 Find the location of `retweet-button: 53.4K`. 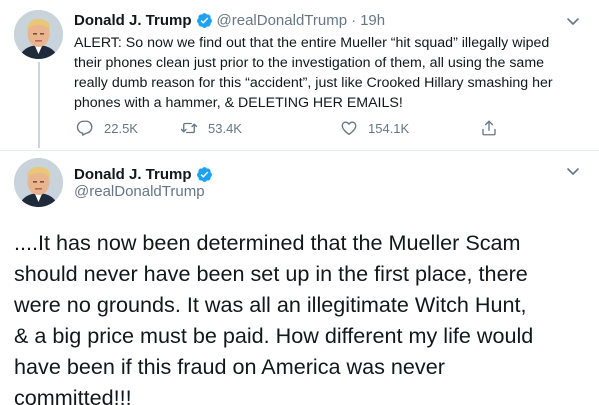

retweet-button: 53.4K is located at coordinates (211, 128).